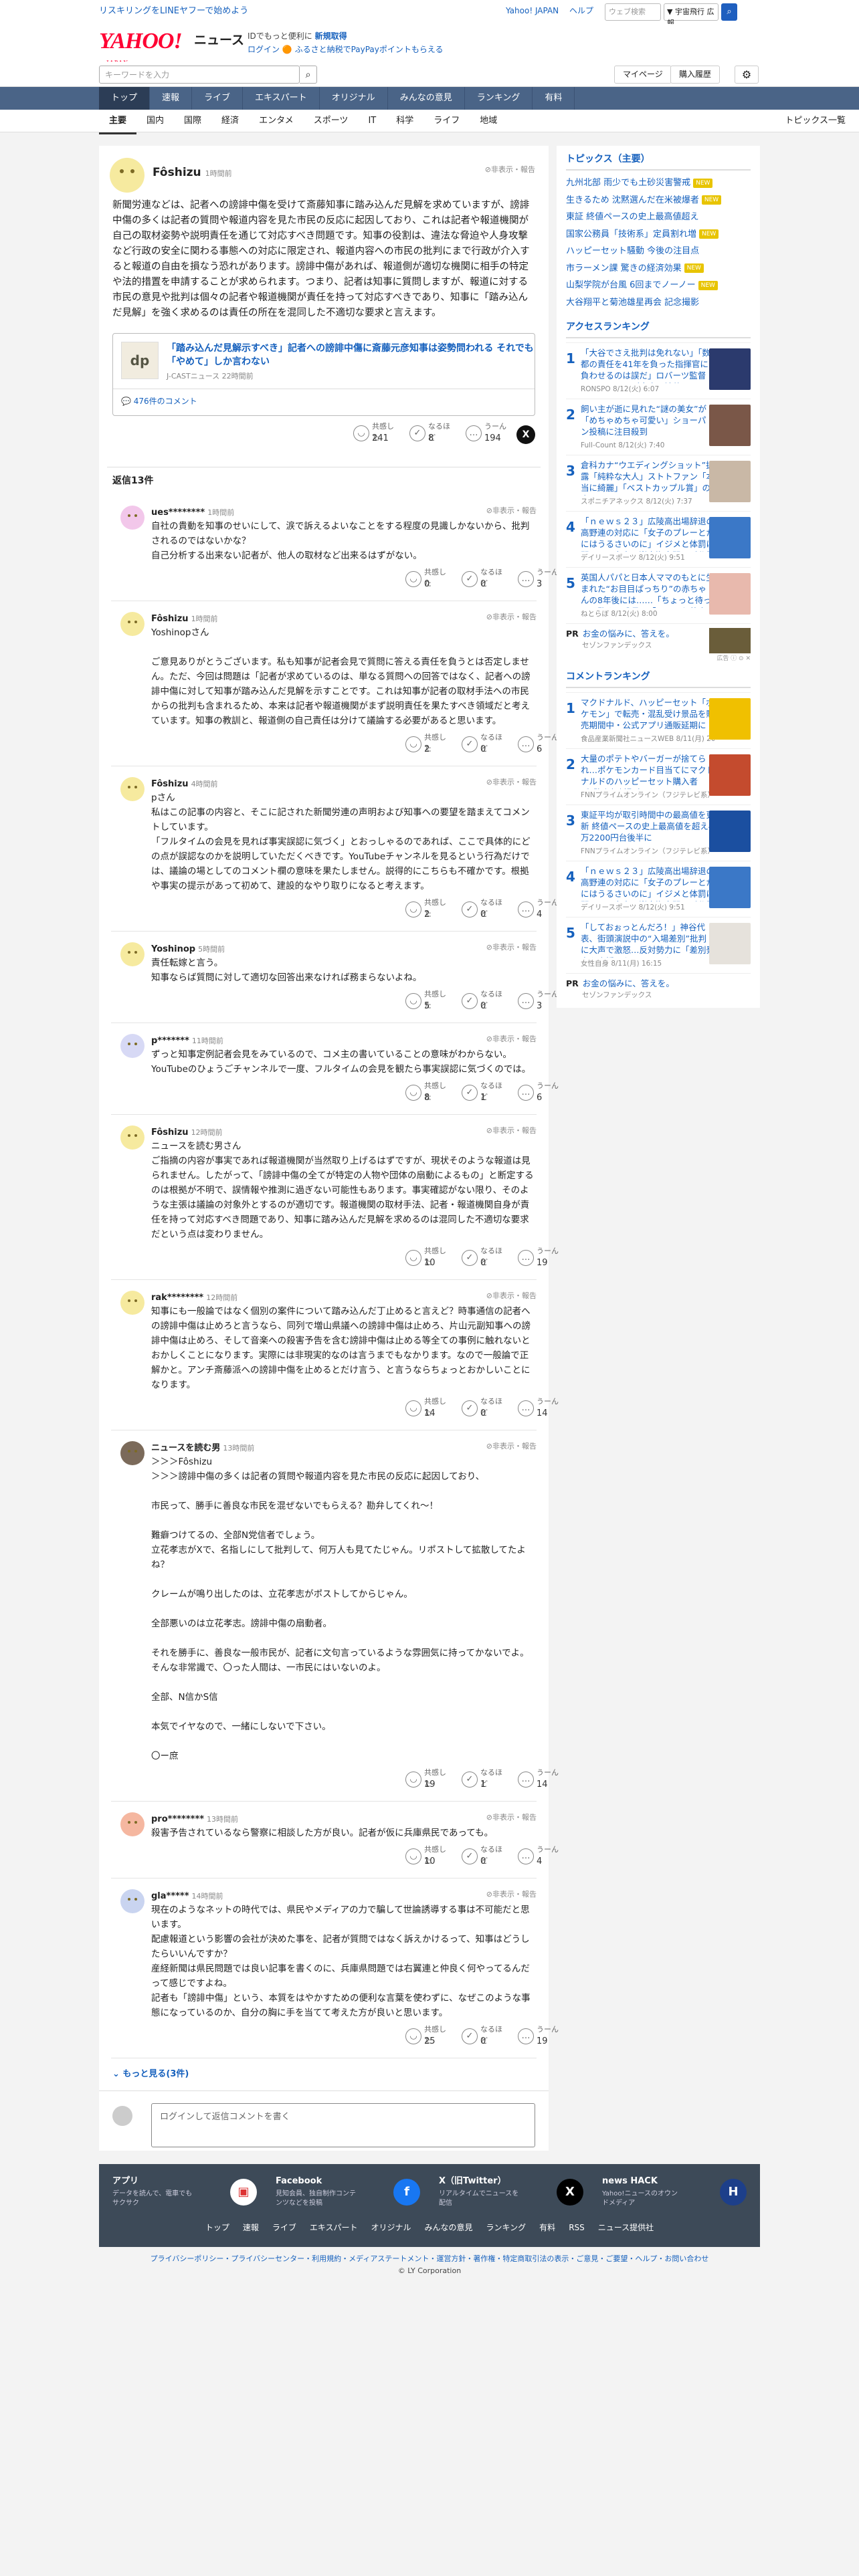 This screenshot has width=859, height=2576. Describe the element at coordinates (734, 659) in the screenshot. I see `ad-info: 広告 ⓘ ⊙ ✕` at that location.